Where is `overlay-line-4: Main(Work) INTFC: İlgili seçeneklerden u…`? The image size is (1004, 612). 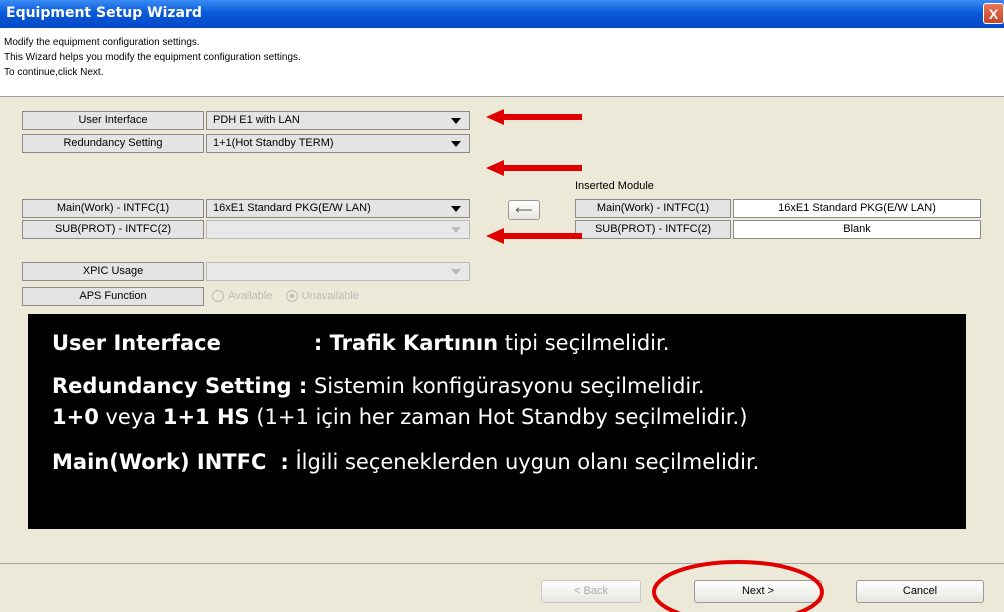
overlay-line-4: Main(Work) INTFC: İlgili seçeneklerden u… is located at coordinates (405, 462).